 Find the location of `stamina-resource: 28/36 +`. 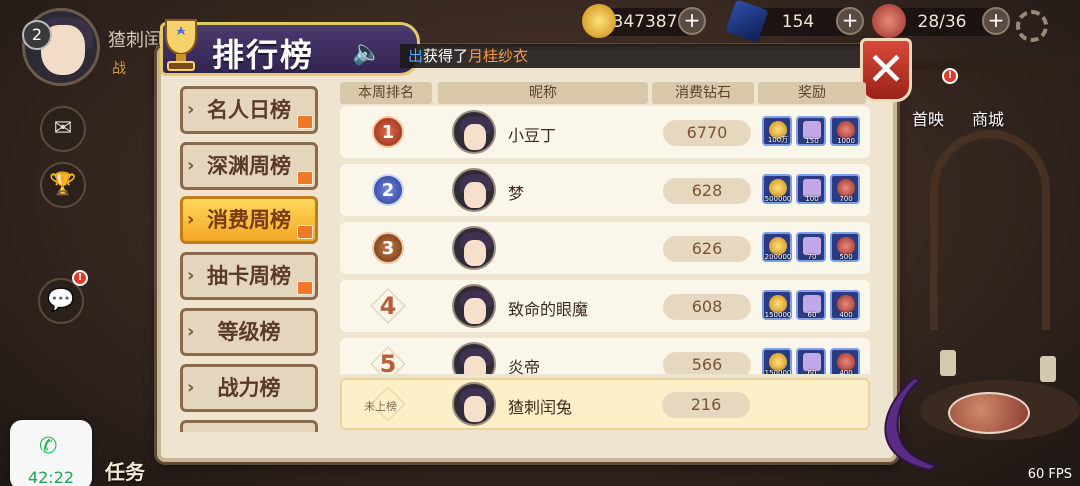

stamina-resource: 28/36 + is located at coordinates (941, 21).